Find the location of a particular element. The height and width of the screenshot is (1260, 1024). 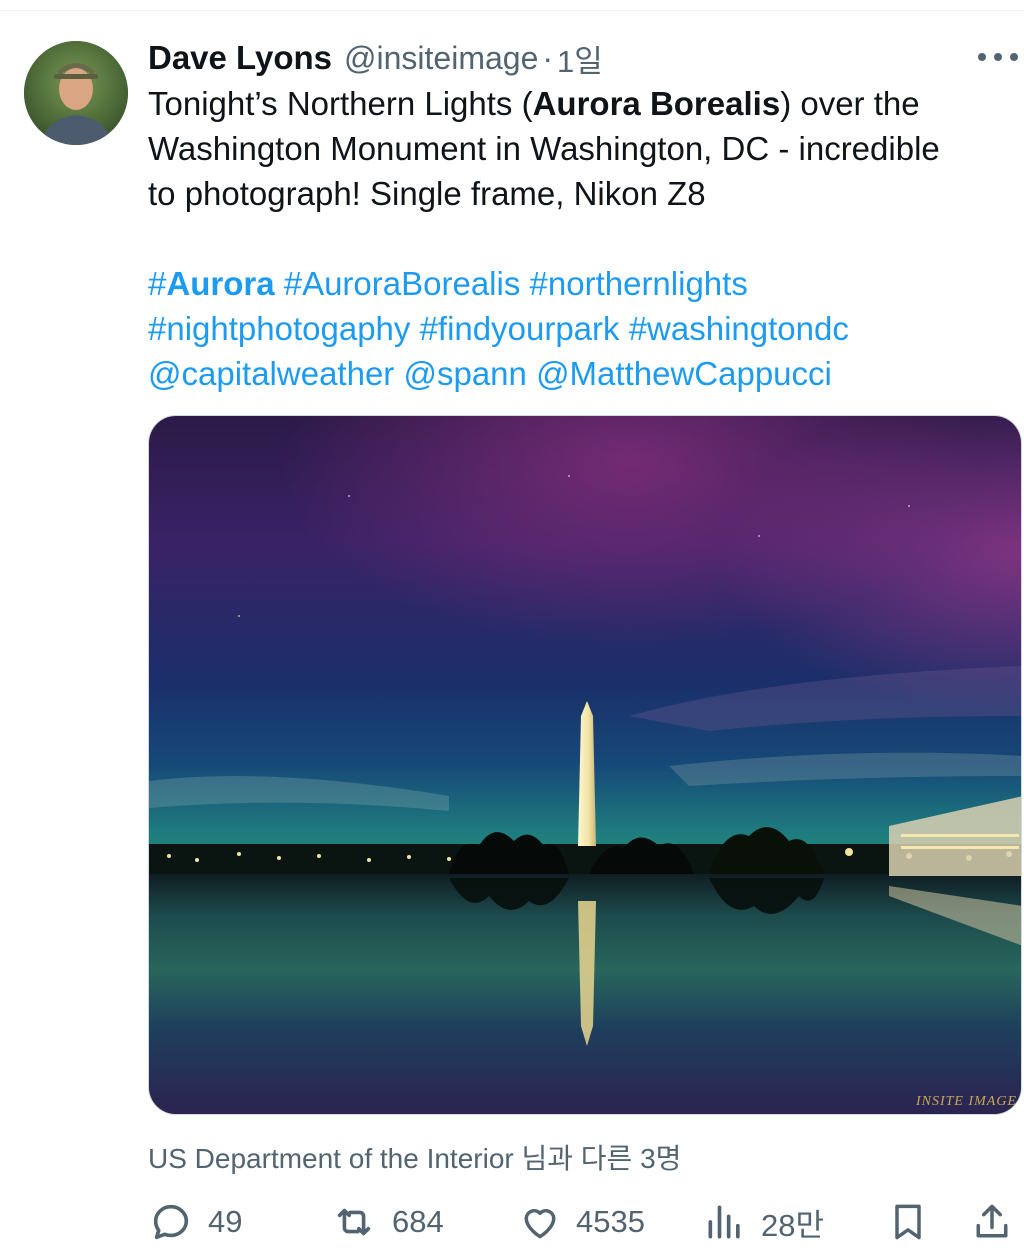

action-bar: 49 684 4535 28만 is located at coordinates (583, 1222).